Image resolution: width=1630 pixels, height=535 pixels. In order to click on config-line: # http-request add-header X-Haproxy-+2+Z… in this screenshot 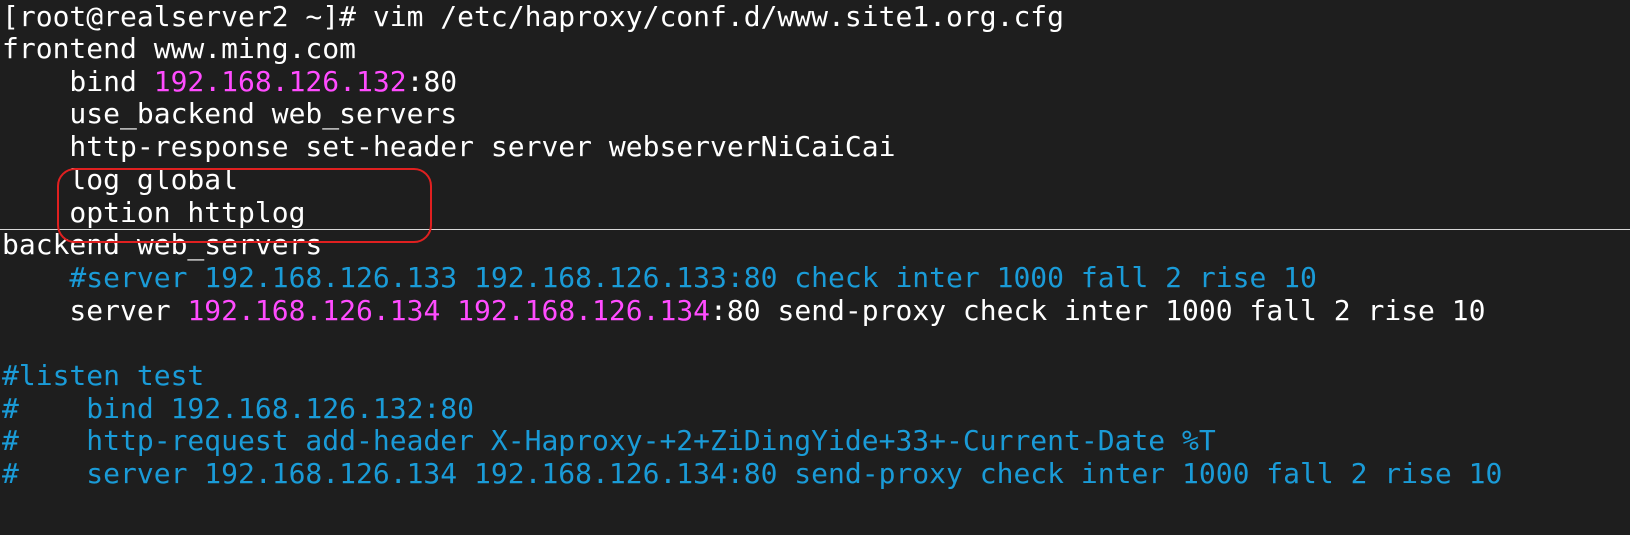, I will do `click(609, 441)`.